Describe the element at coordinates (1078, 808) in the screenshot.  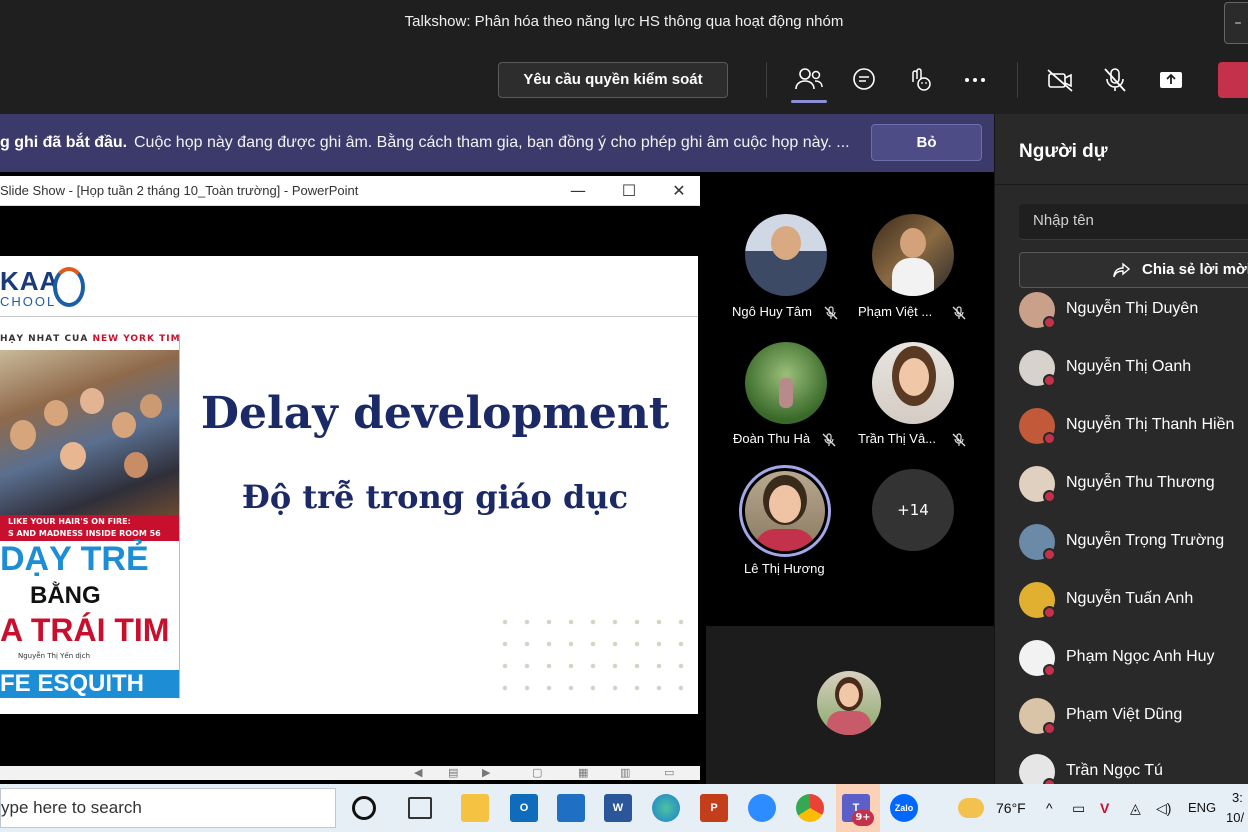
I see `battery-icon: ▭` at that location.